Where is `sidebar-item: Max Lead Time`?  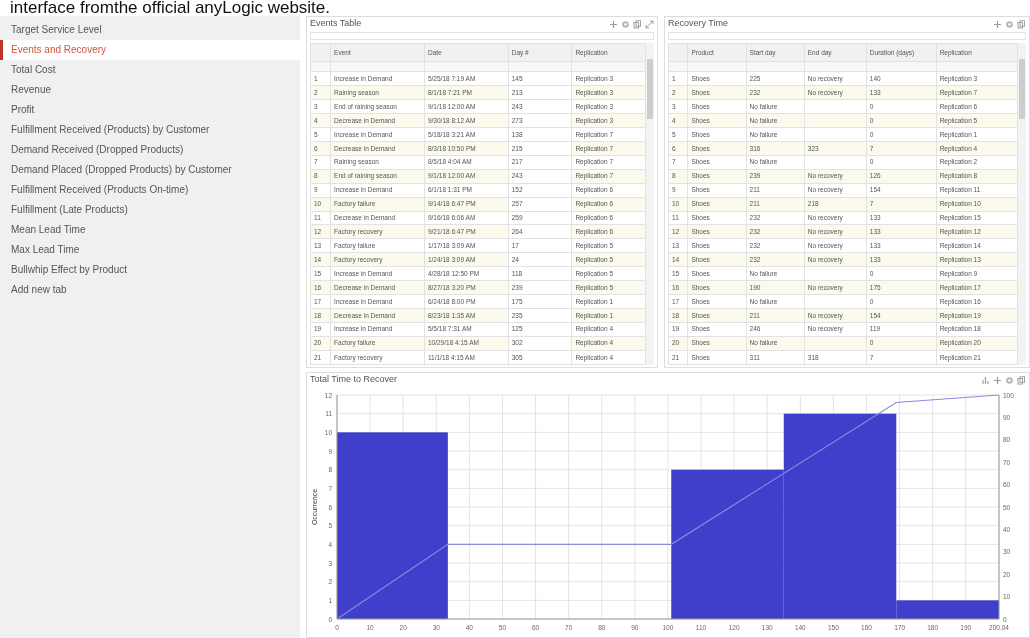
sidebar-item: Max Lead Time is located at coordinates (150, 250).